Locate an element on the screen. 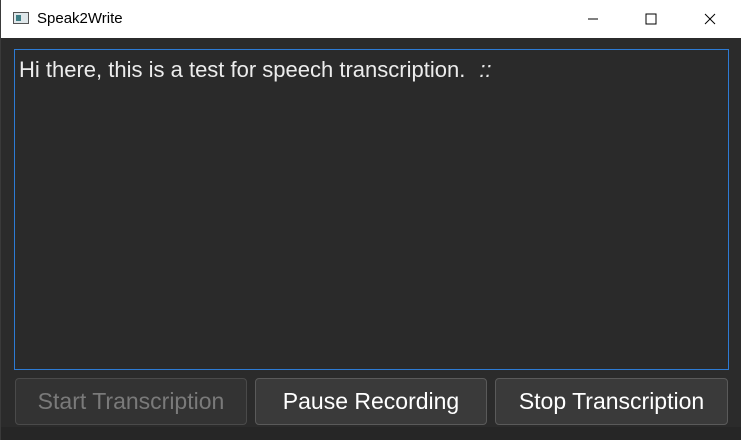 This screenshot has height=440, width=741. maximize-button is located at coordinates (651, 19).